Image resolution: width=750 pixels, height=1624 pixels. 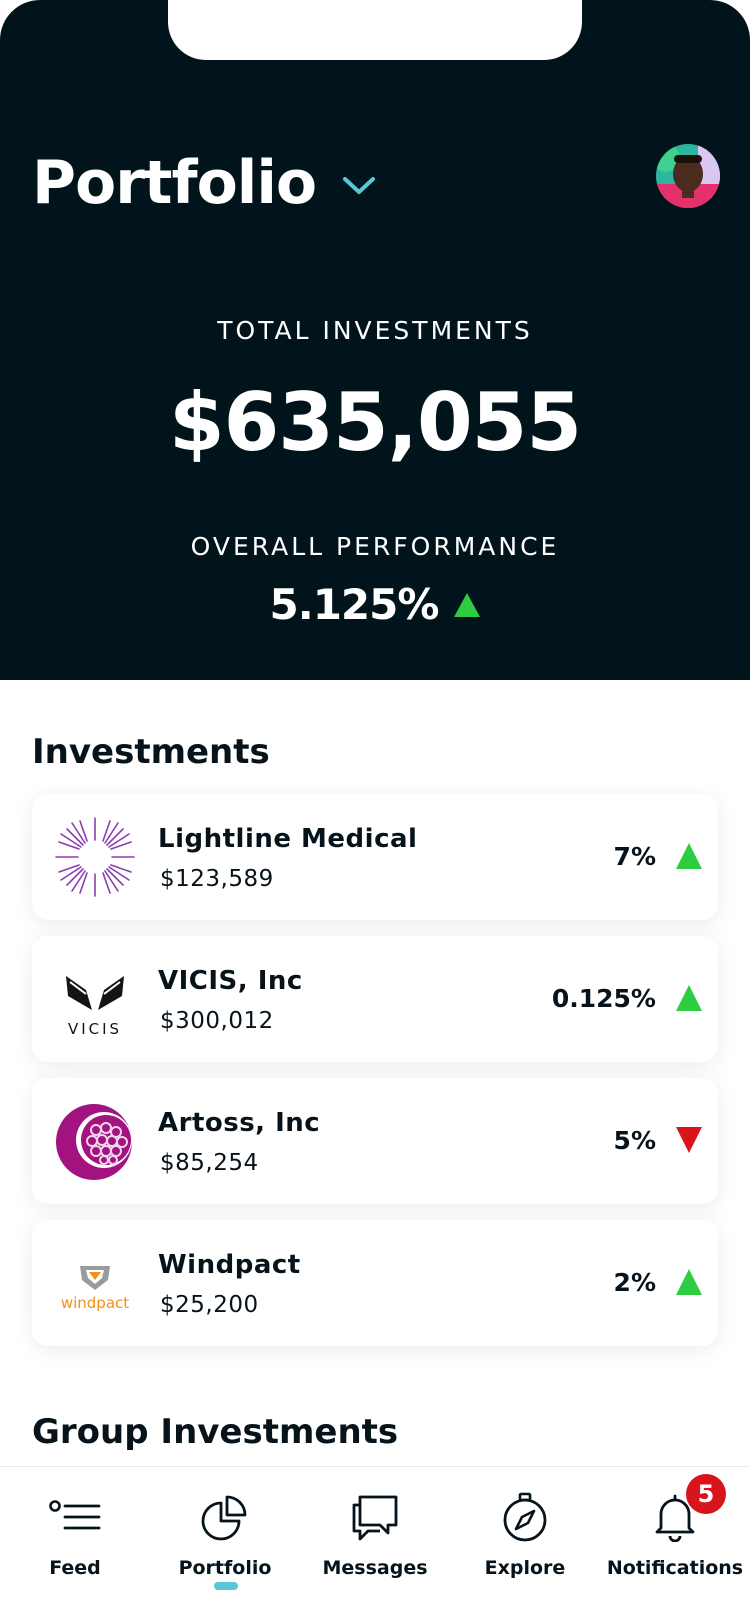 I want to click on trend-down-icon, so click(x=689, y=1140).